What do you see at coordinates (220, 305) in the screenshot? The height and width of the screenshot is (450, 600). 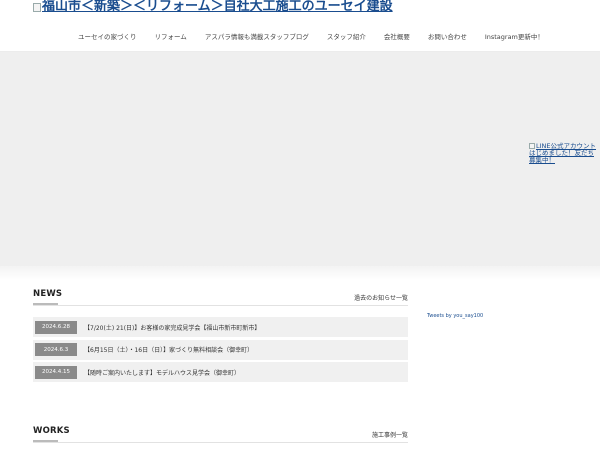 I see `news-divider` at bounding box center [220, 305].